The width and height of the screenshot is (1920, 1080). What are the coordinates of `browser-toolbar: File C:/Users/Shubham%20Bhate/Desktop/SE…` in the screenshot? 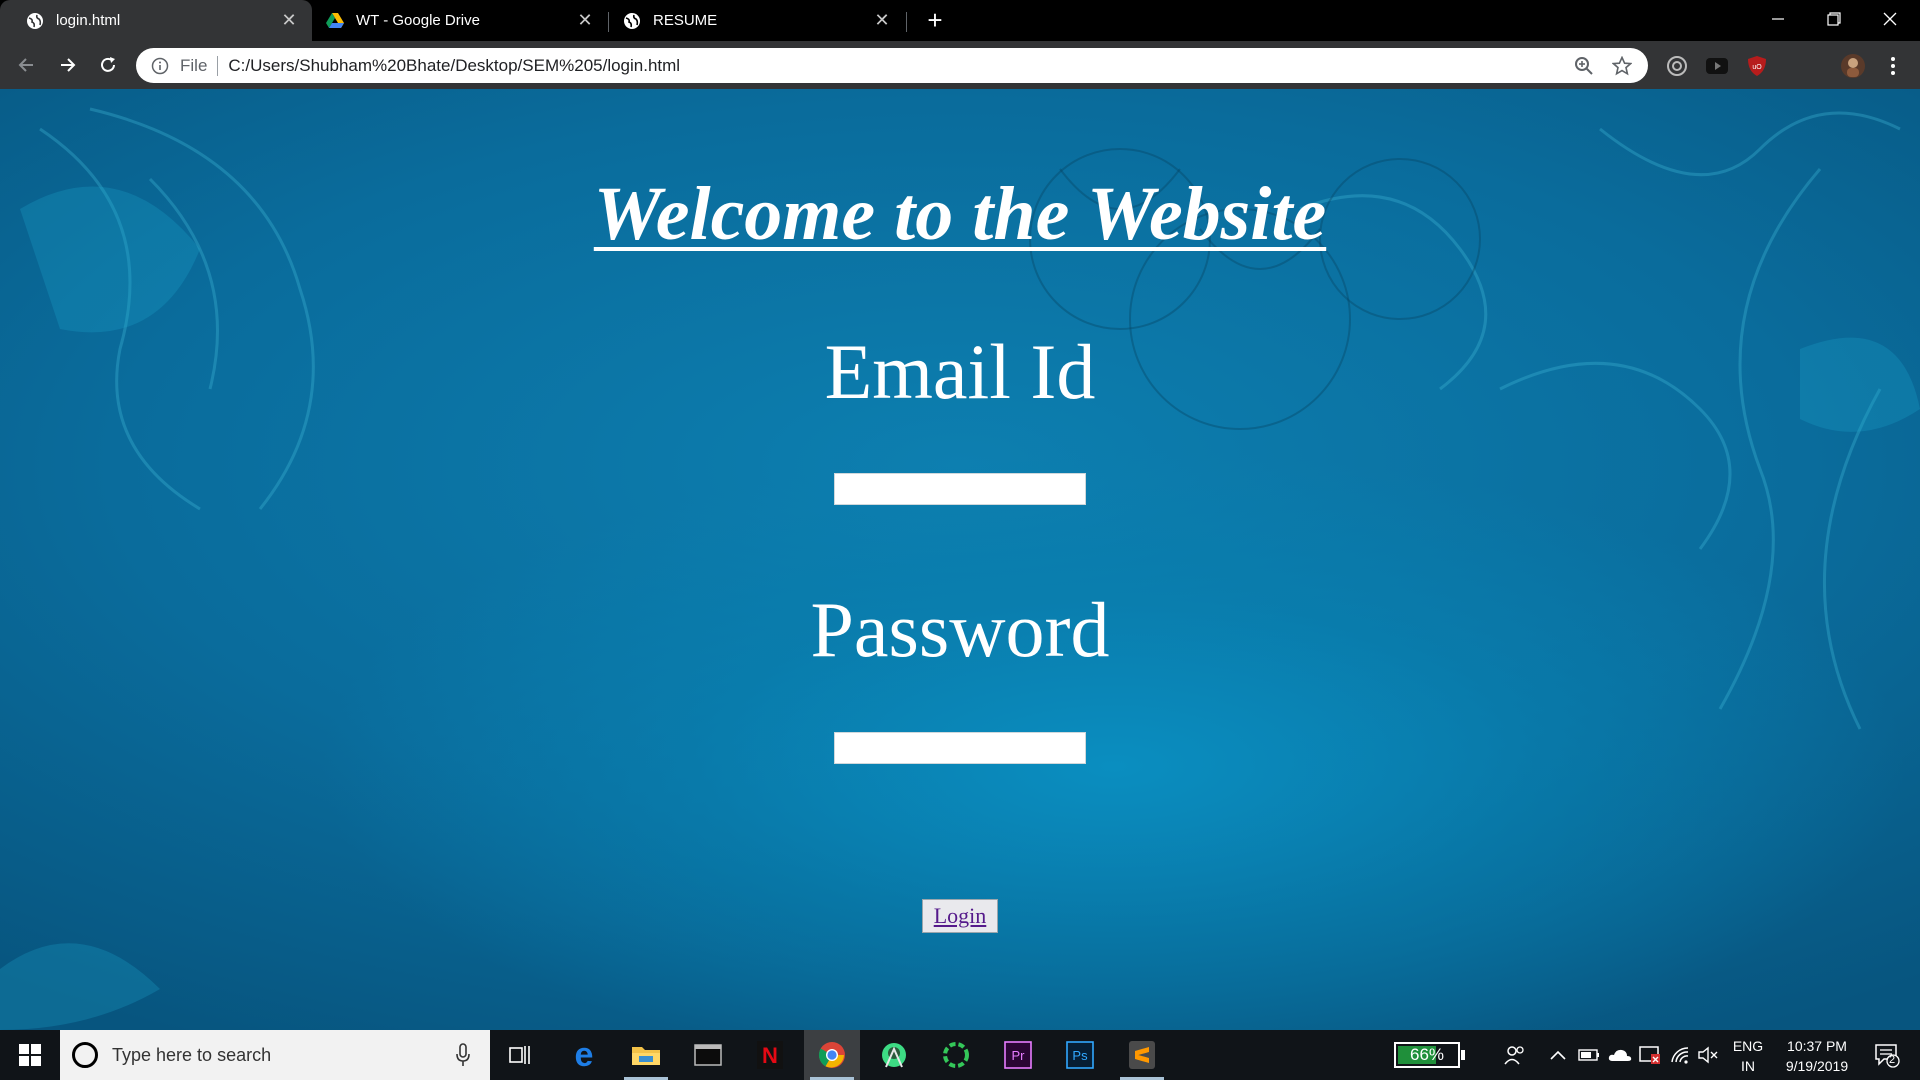 It's located at (960, 65).